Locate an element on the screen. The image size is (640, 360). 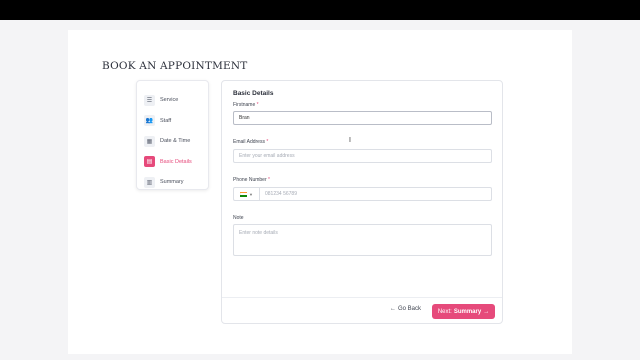
page-title: BOOK AN APPOINTMENT is located at coordinates (175, 66).